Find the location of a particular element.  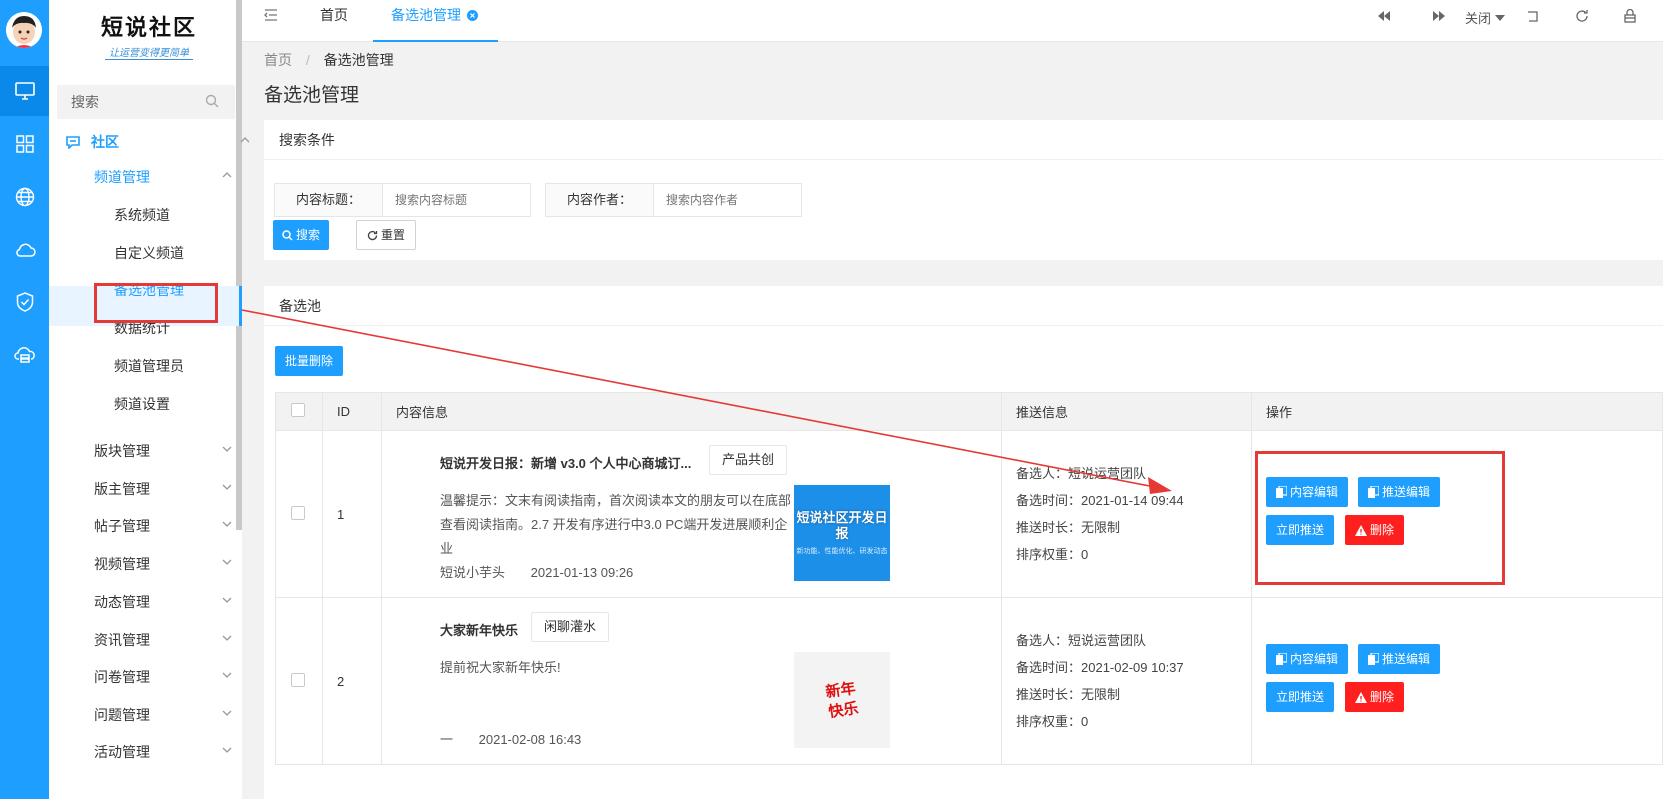

push-duration: 推送时长：无限制 is located at coordinates (1068, 527).